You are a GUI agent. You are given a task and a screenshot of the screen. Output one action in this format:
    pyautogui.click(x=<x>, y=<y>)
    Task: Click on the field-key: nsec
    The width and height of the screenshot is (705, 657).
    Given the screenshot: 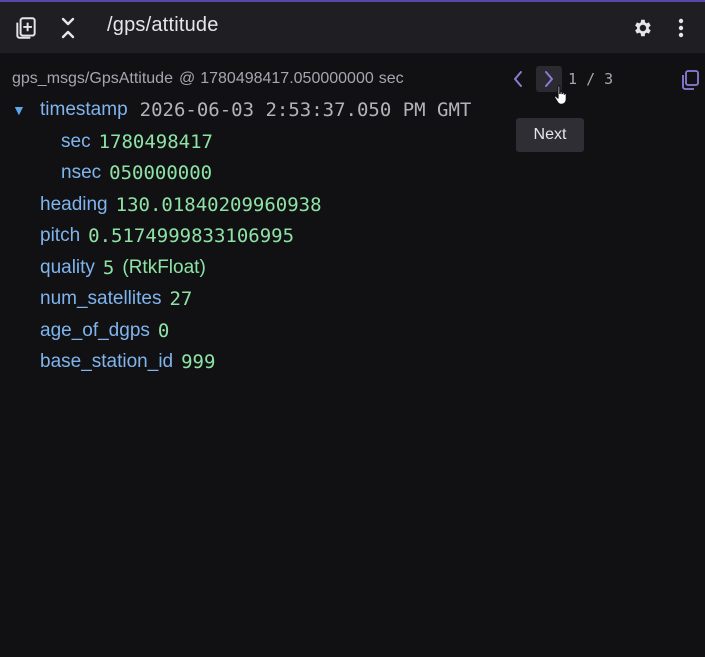 What is the action you would take?
    pyautogui.click(x=81, y=173)
    